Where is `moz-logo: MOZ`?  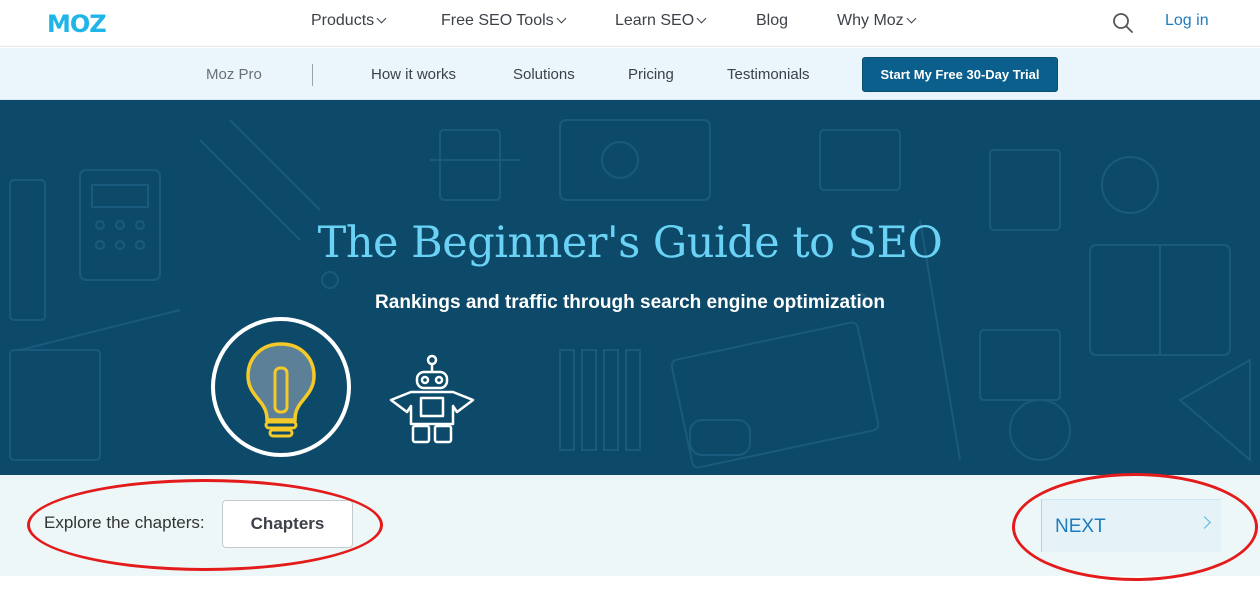 moz-logo: MOZ is located at coordinates (77, 24).